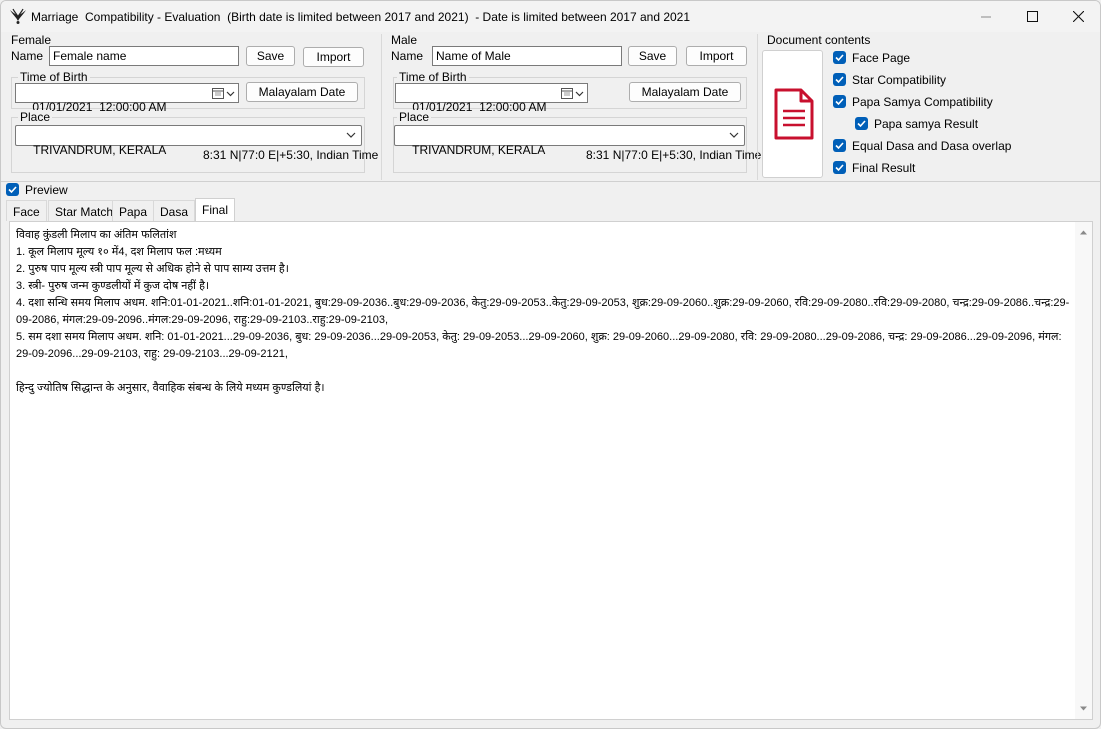 Image resolution: width=1101 pixels, height=729 pixels. What do you see at coordinates (84, 210) in the screenshot?
I see `tab-star-match: Star Match` at bounding box center [84, 210].